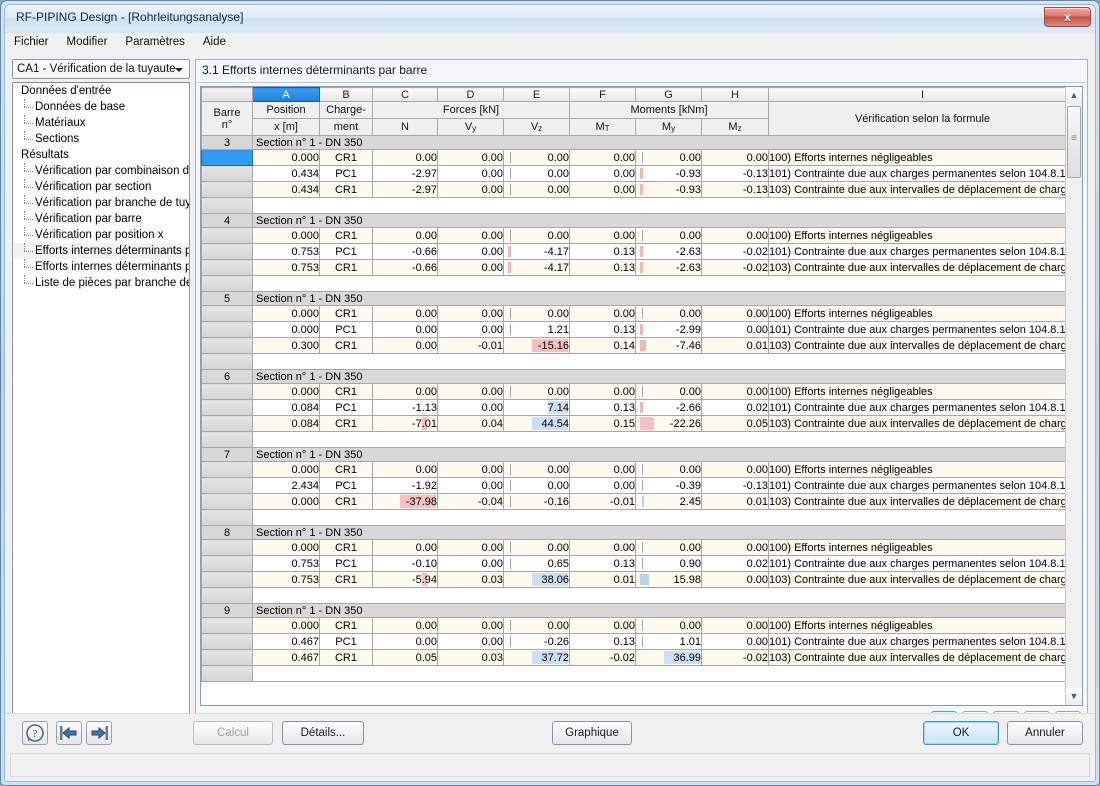  I want to click on cell-Vy: 0.00, so click(470, 157).